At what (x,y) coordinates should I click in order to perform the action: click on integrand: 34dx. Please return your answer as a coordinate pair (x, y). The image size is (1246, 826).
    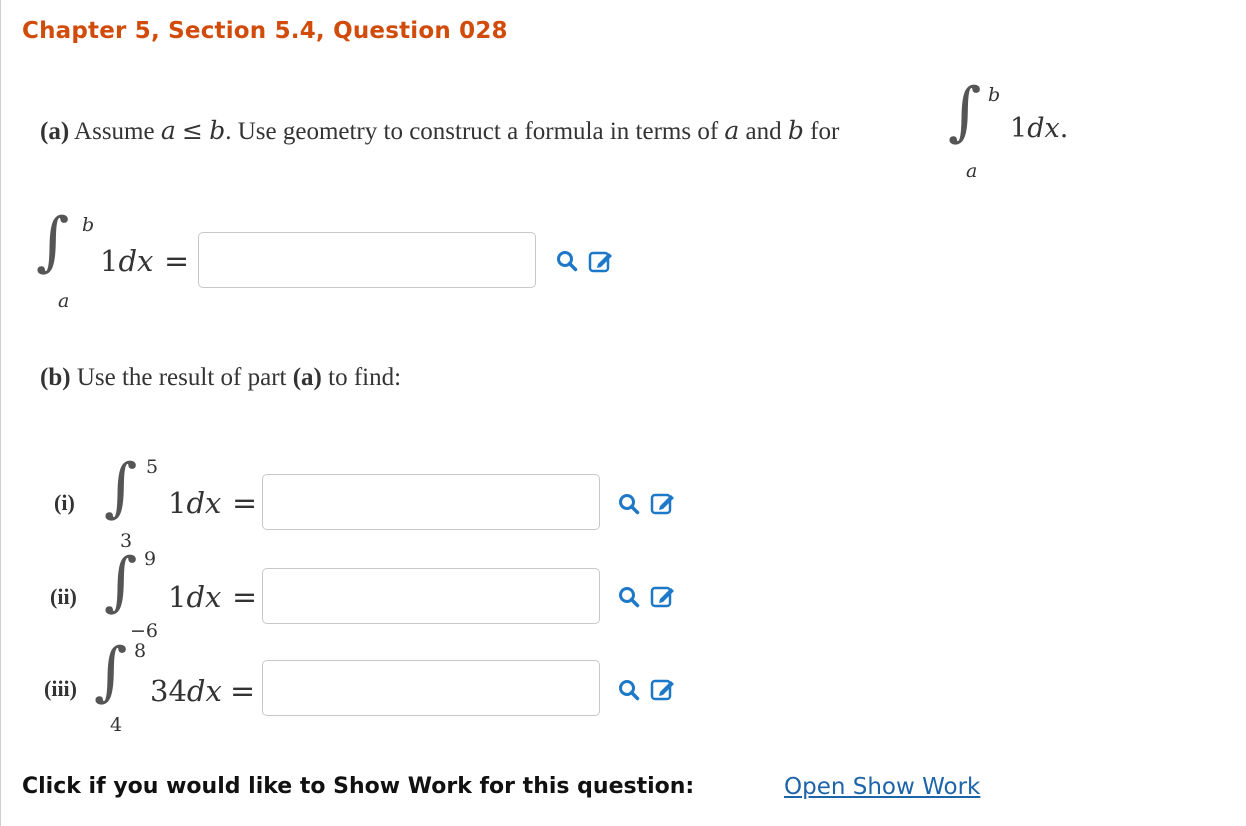
    Looking at the image, I should click on (186, 691).